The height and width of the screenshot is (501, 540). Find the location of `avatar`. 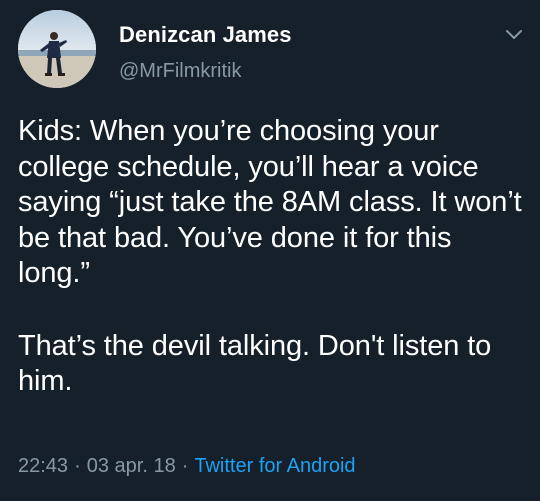

avatar is located at coordinates (57, 49).